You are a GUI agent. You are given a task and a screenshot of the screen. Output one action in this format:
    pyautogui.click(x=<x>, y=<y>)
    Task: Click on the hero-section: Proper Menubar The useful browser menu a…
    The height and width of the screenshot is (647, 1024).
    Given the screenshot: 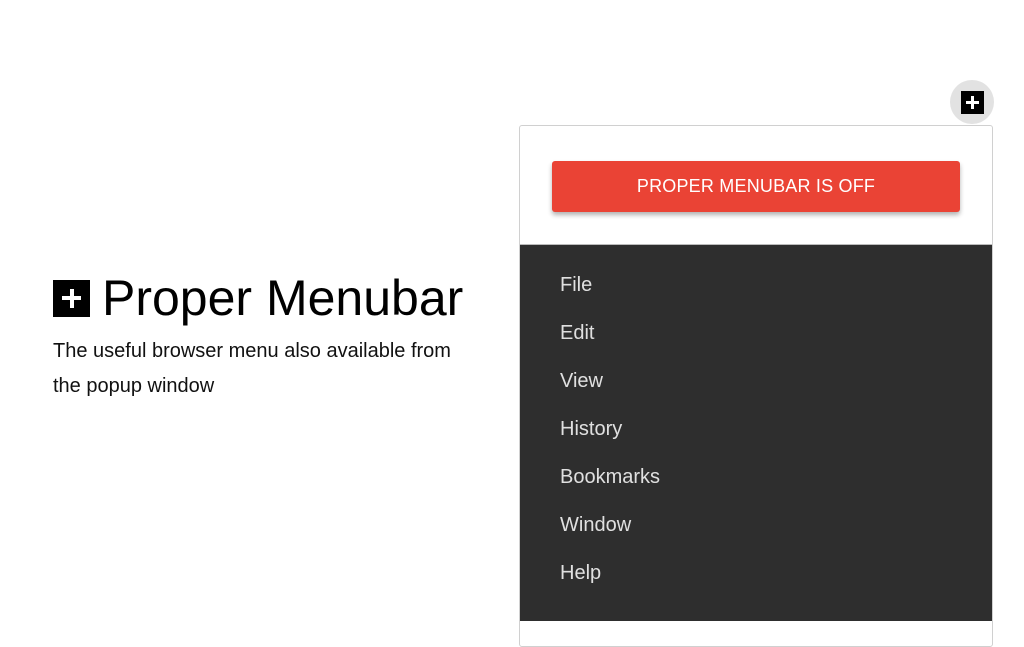 What is the action you would take?
    pyautogui.click(x=273, y=337)
    